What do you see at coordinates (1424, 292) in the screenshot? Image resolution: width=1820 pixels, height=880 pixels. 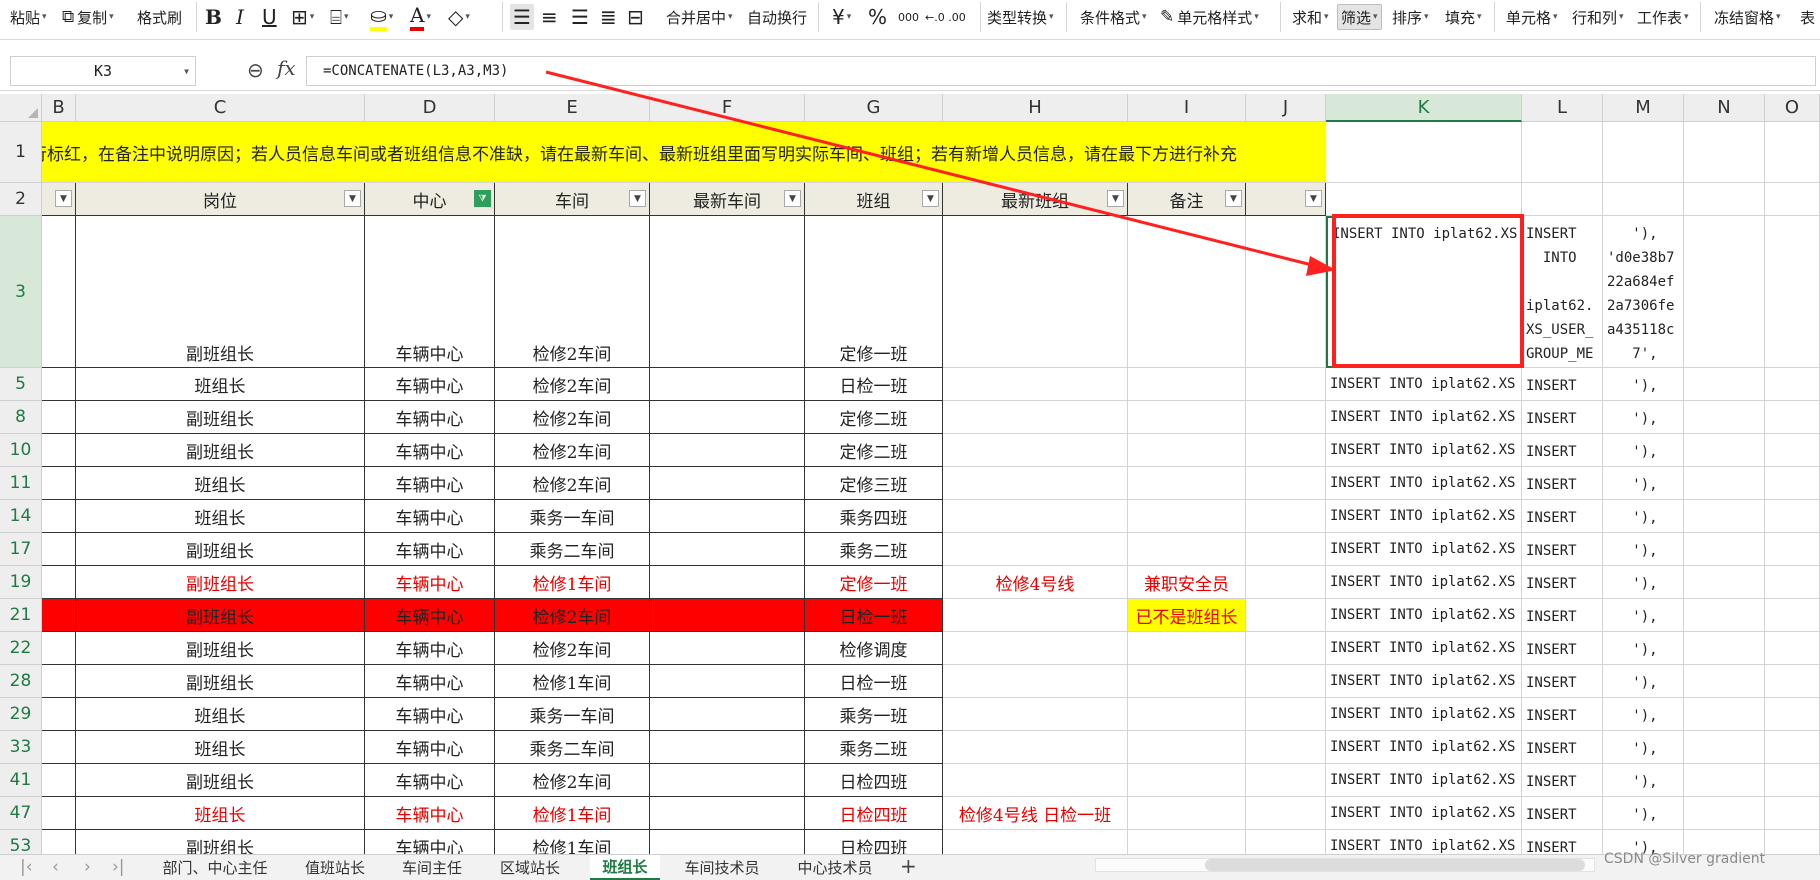 I see `cell-sql-output: INSERT INTO iplat62.XS` at bounding box center [1424, 292].